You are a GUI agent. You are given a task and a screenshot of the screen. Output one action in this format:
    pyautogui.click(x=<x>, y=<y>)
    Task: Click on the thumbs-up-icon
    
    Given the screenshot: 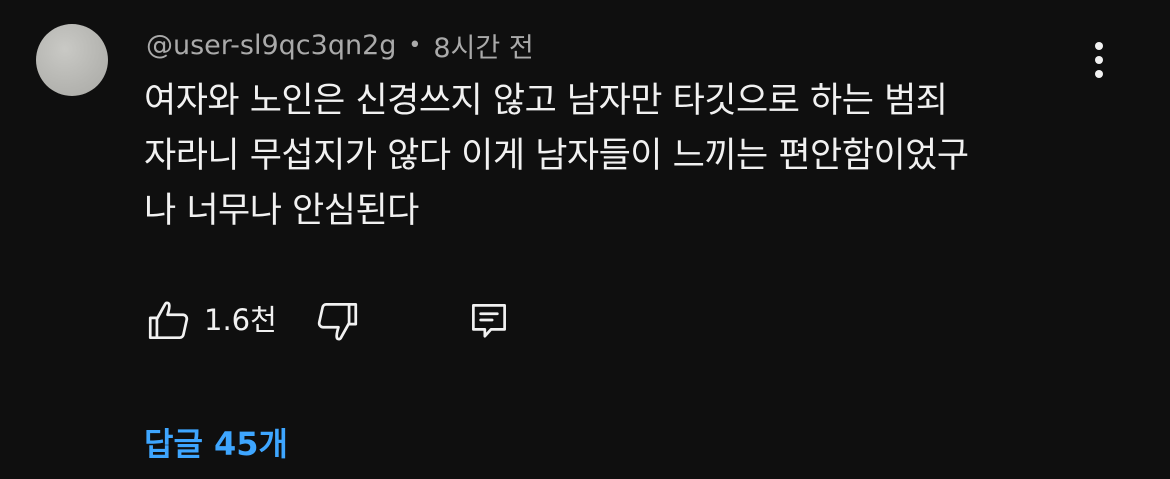 What is the action you would take?
    pyautogui.click(x=168, y=320)
    